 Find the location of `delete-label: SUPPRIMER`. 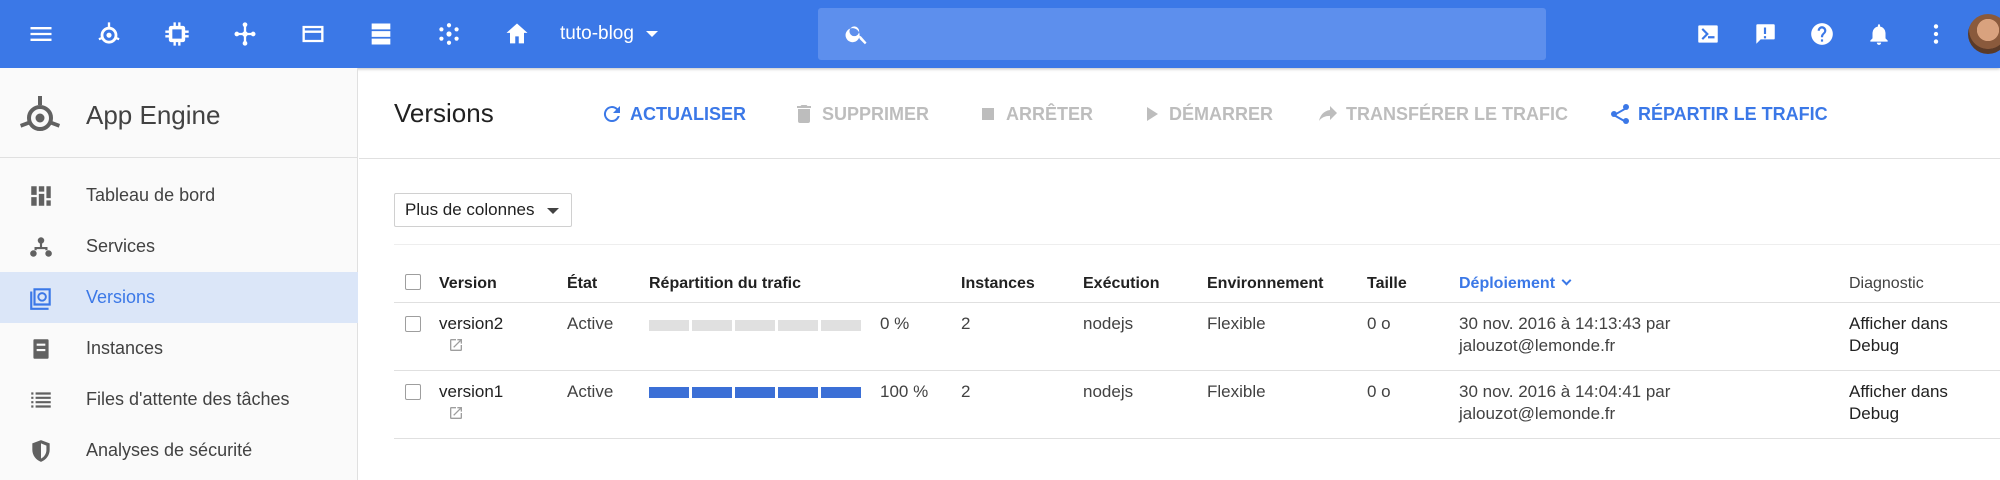

delete-label: SUPPRIMER is located at coordinates (876, 113).